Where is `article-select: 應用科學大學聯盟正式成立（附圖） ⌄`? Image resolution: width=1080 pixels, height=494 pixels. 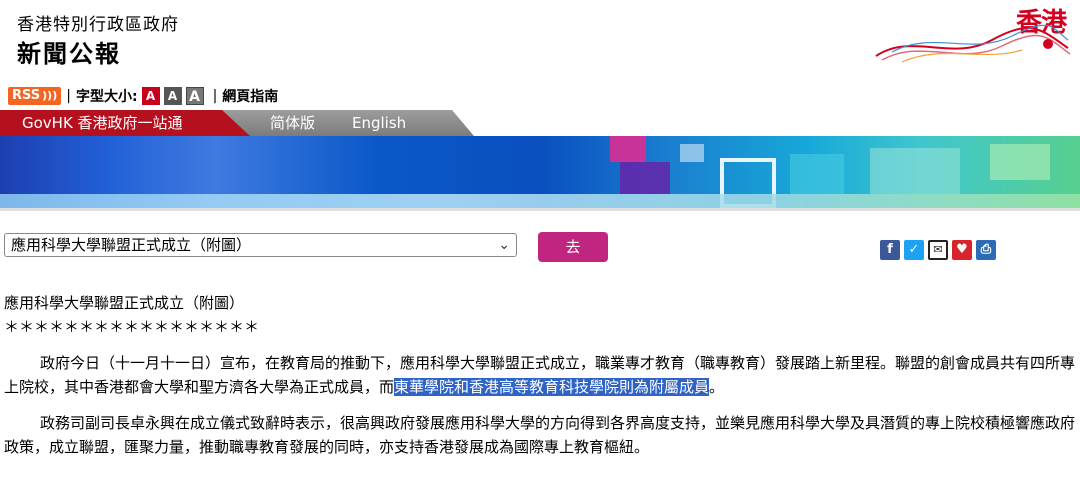 article-select: 應用科學大學聯盟正式成立（附圖） ⌄ is located at coordinates (260, 245).